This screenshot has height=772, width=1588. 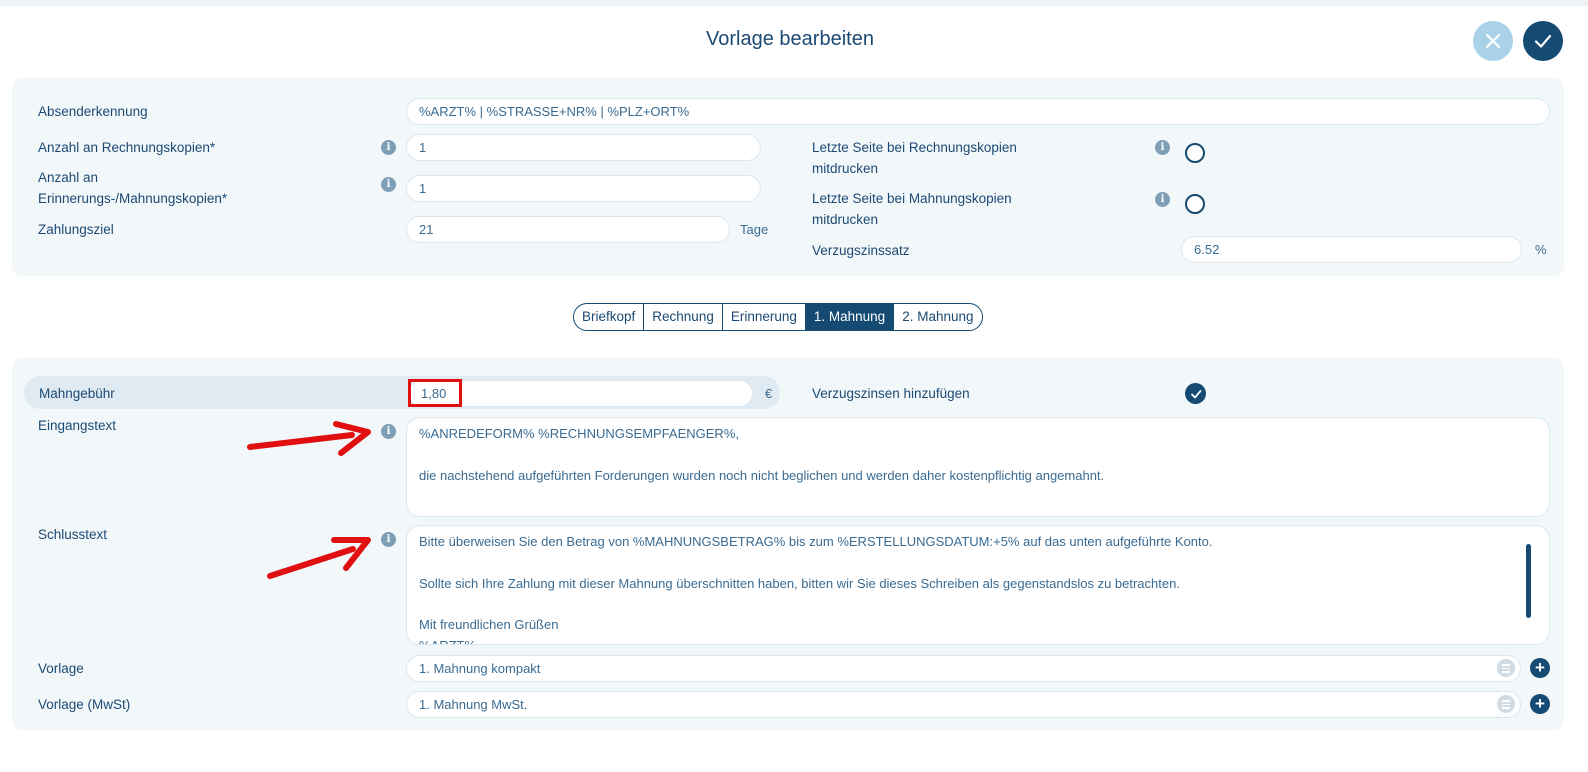 What do you see at coordinates (1540, 704) in the screenshot?
I see `add-template-vat-button: +` at bounding box center [1540, 704].